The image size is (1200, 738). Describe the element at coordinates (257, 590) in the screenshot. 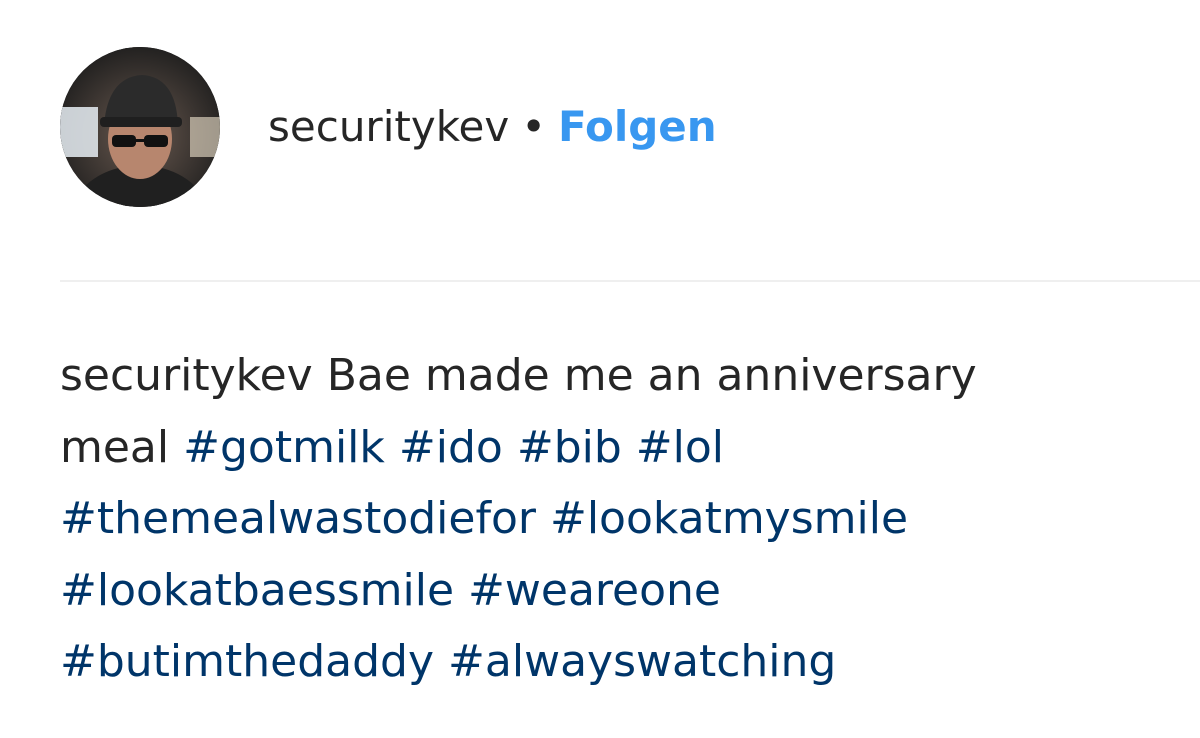

I see `hashtag-link: #lookatbaessmile` at that location.